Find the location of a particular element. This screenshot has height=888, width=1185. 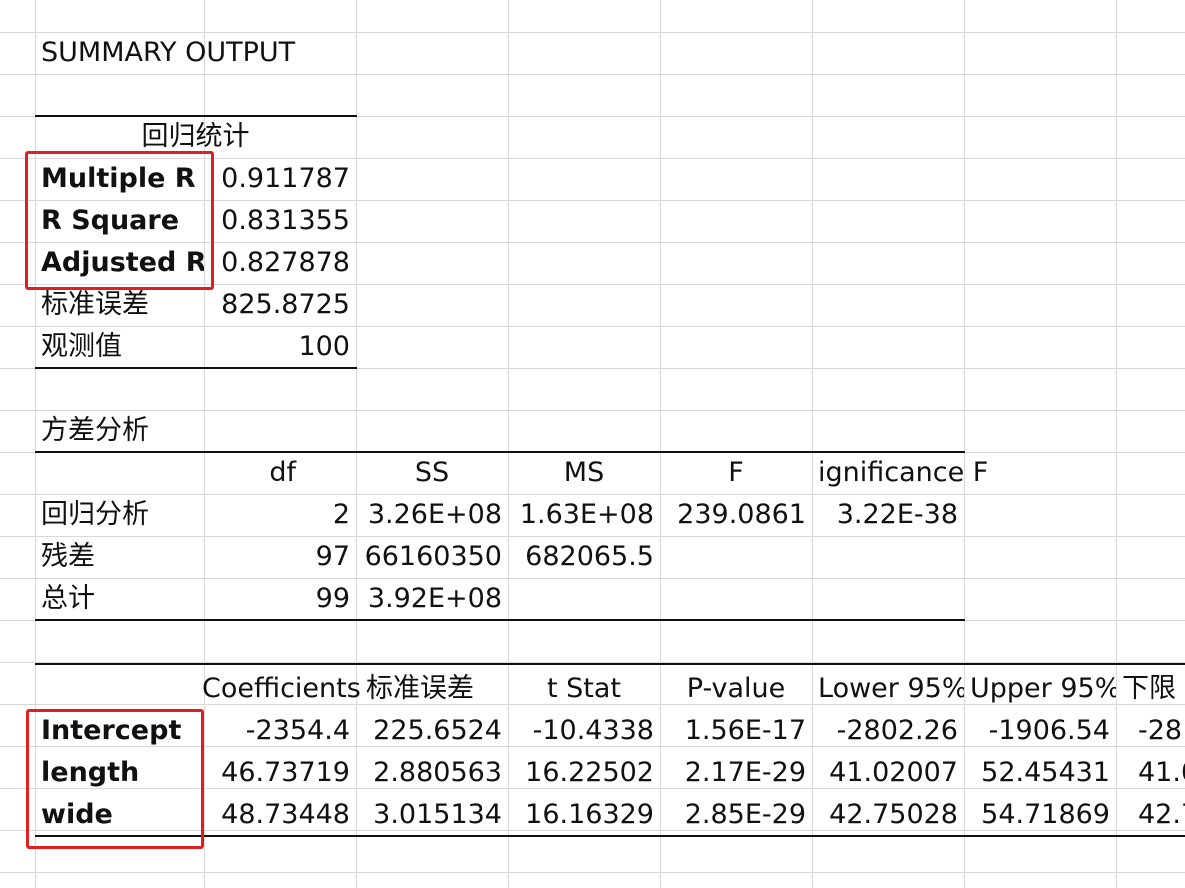

stat-value-observations: 100 is located at coordinates (280, 347).